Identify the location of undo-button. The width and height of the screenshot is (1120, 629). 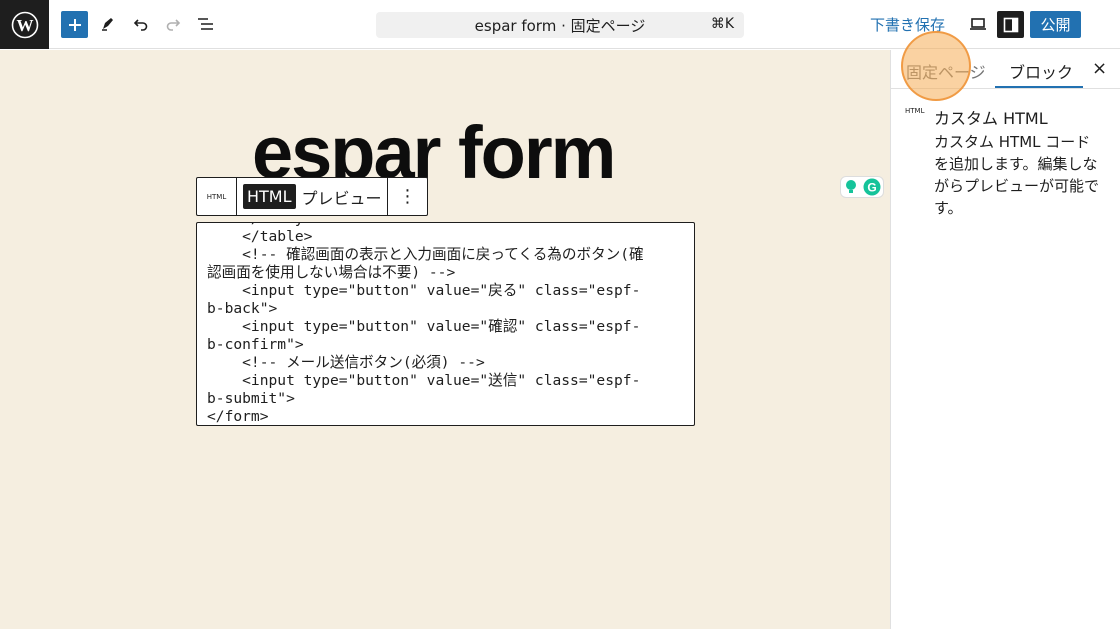
(141, 24).